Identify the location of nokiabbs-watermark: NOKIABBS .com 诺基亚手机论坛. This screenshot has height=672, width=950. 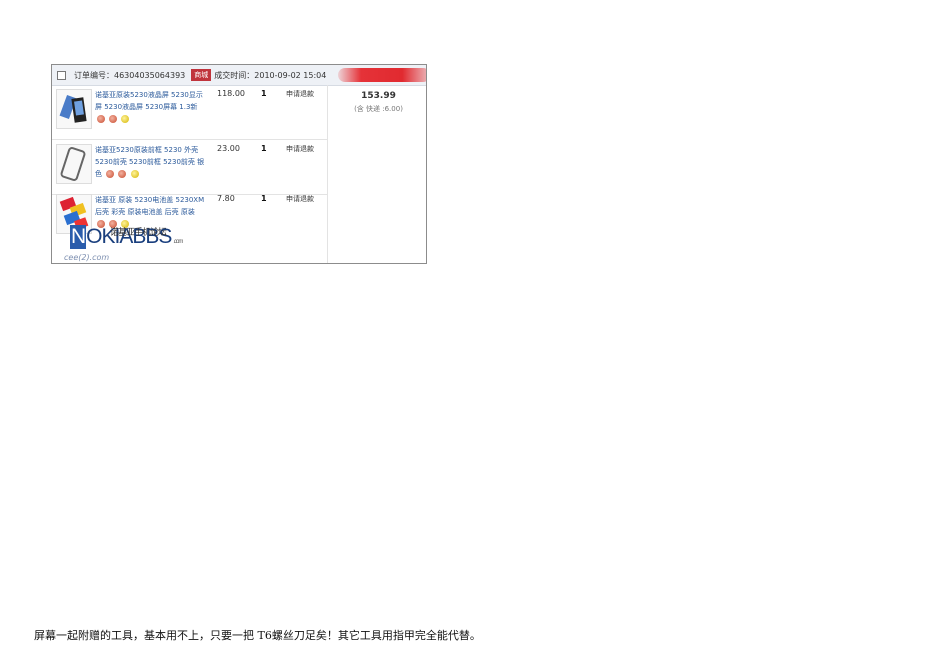
(126, 237).